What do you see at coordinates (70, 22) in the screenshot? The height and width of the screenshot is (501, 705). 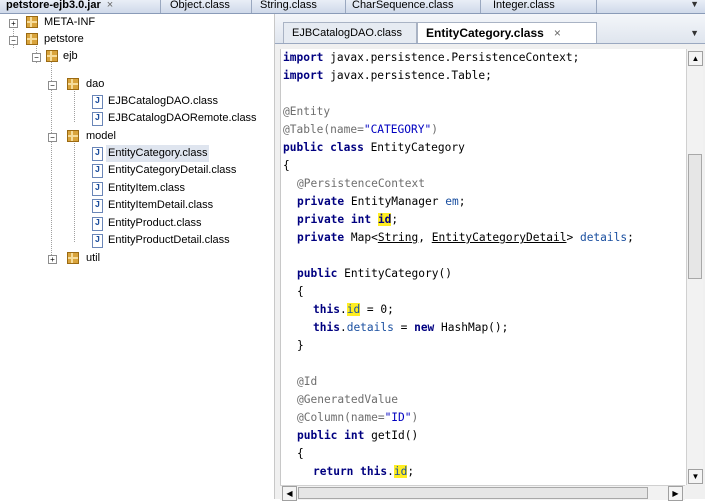 I see `tree-node-label: META-INF` at bounding box center [70, 22].